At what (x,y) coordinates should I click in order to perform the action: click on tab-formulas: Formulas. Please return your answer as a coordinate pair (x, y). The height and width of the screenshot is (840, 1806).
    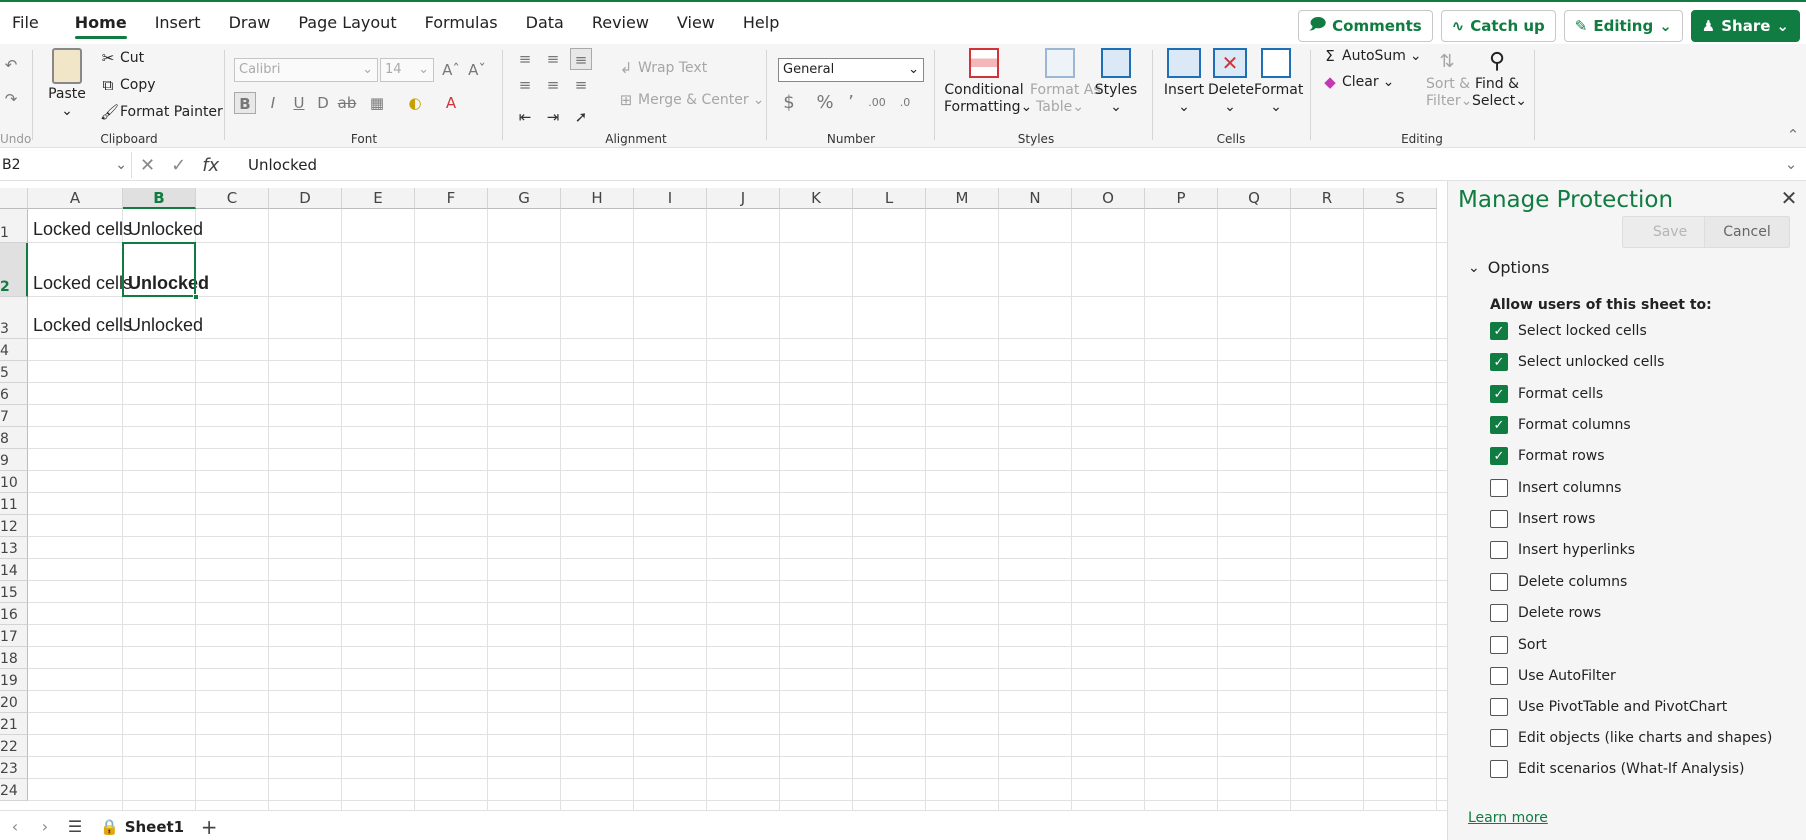
    Looking at the image, I should click on (461, 23).